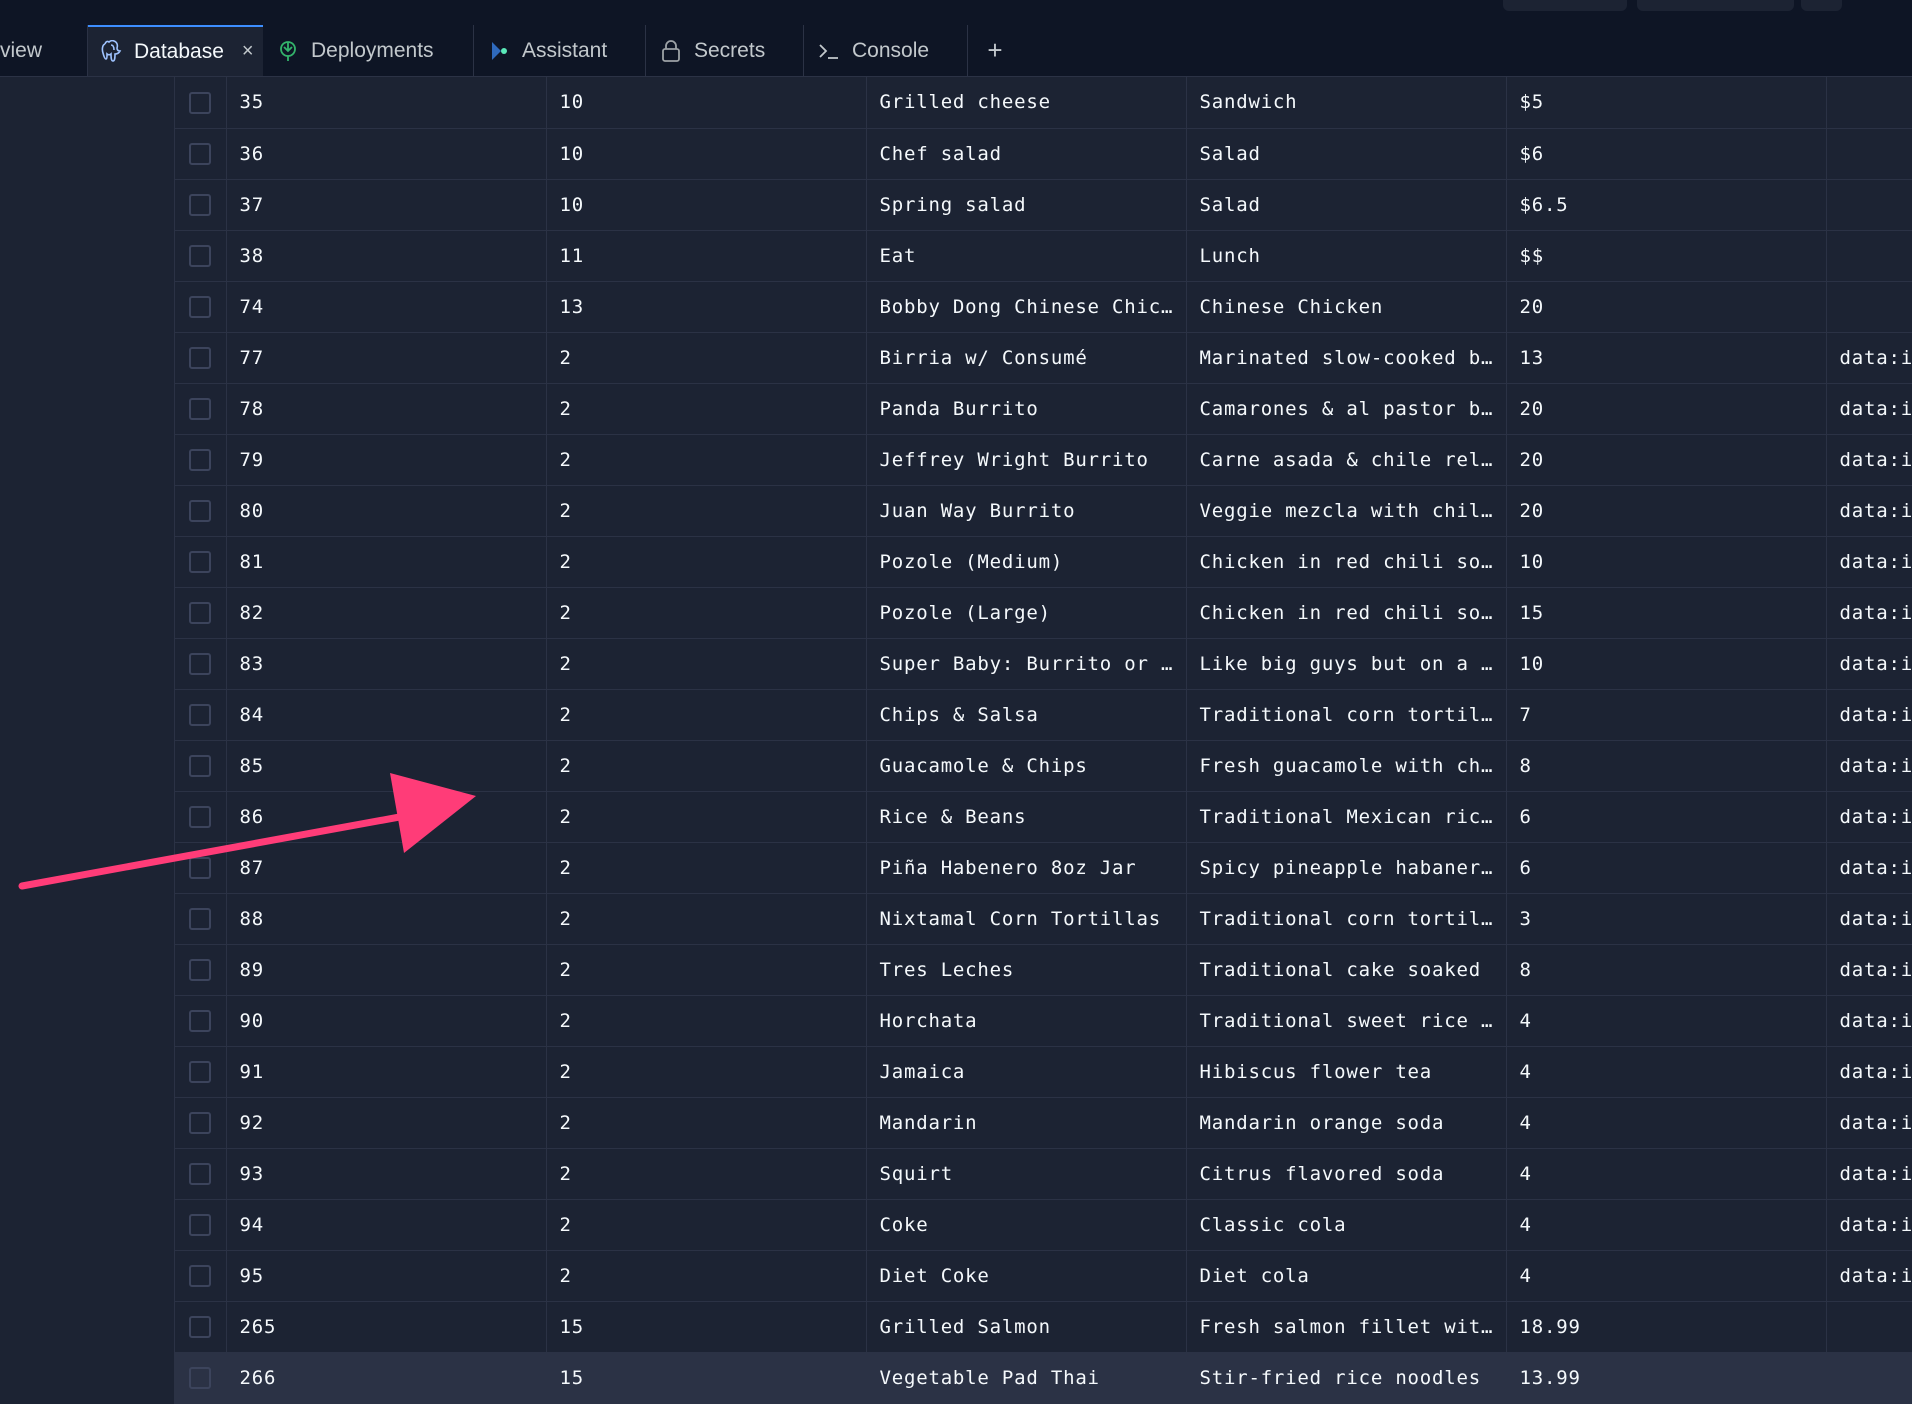  I want to click on table-cell: 266, so click(386, 1378).